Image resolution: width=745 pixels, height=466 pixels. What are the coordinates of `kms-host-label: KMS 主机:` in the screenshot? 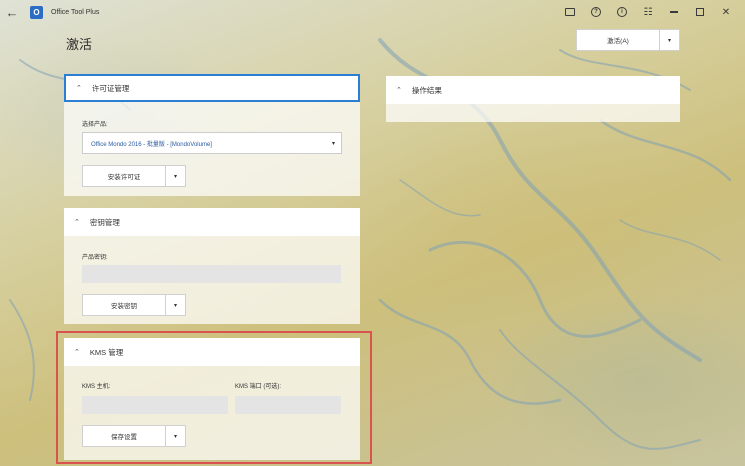 It's located at (96, 387).